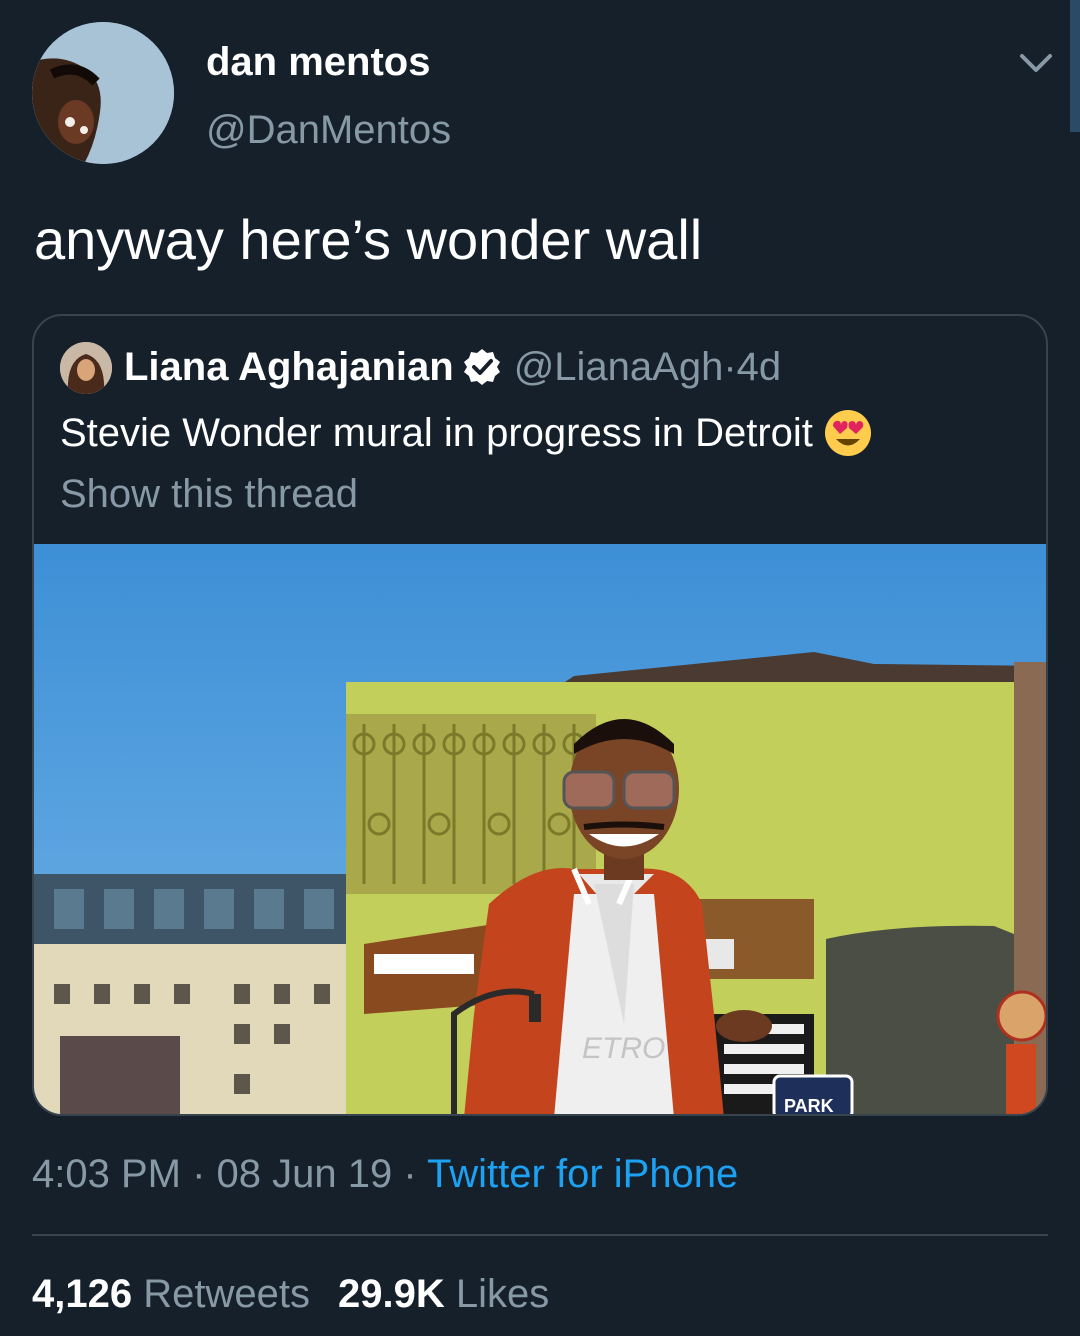 The width and height of the screenshot is (1080, 1336). What do you see at coordinates (209, 494) in the screenshot?
I see `show-thread-link: Show this thread` at bounding box center [209, 494].